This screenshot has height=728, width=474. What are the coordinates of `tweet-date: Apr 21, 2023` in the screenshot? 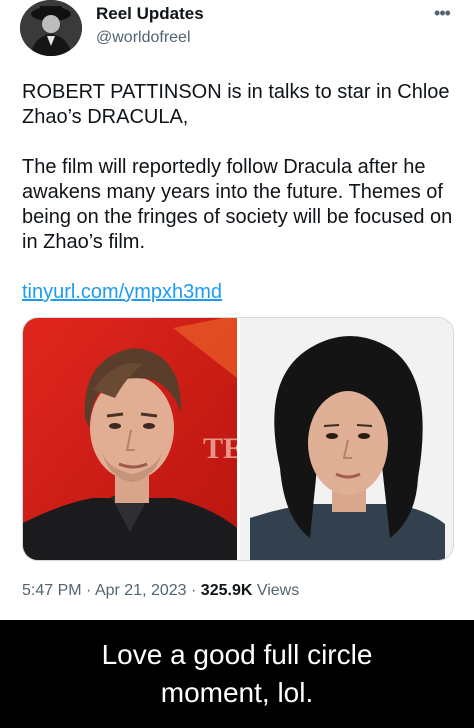 It's located at (141, 590).